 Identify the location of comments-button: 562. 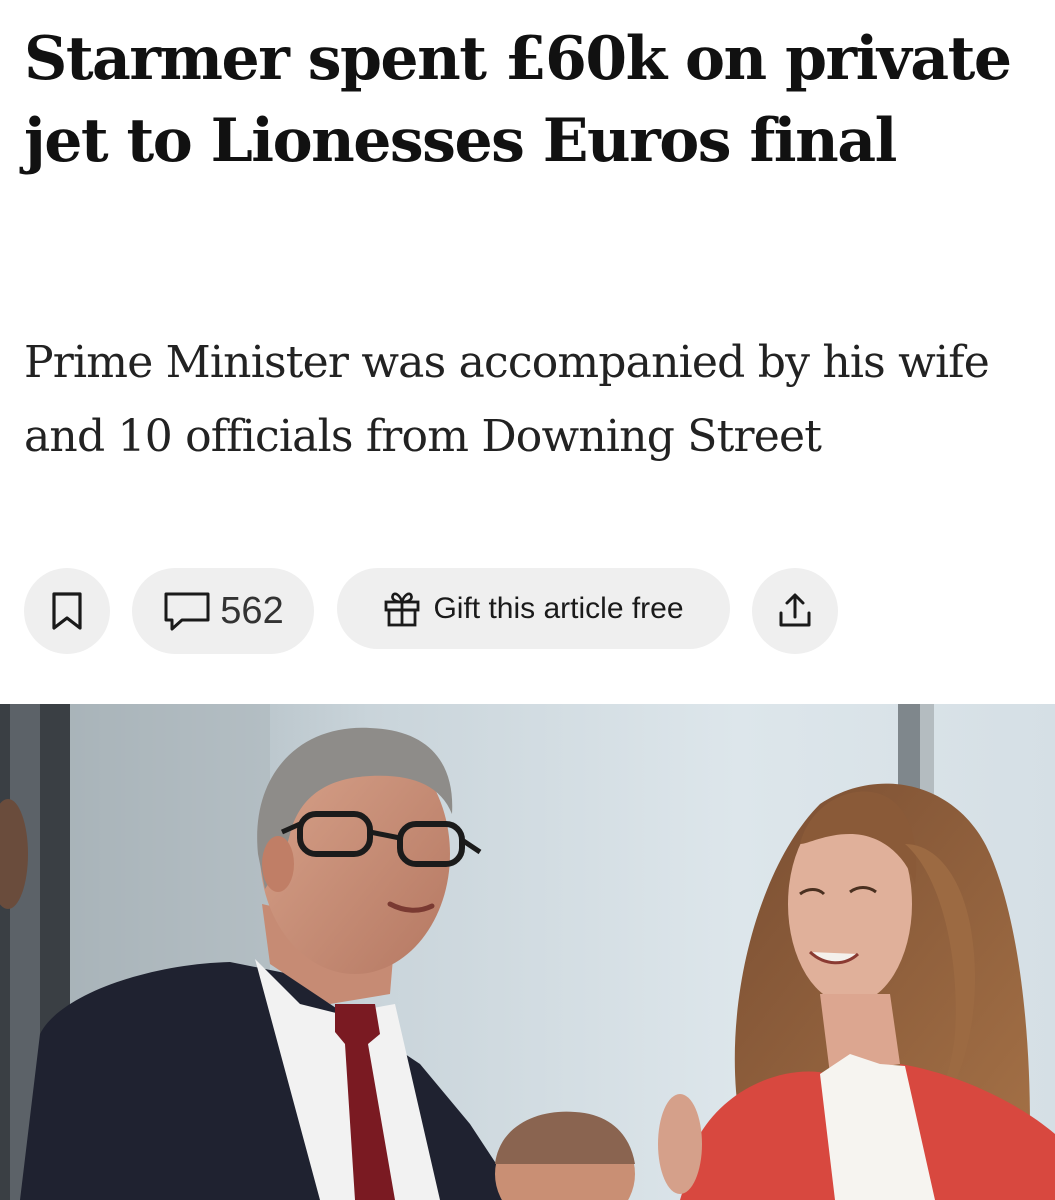
(223, 611).